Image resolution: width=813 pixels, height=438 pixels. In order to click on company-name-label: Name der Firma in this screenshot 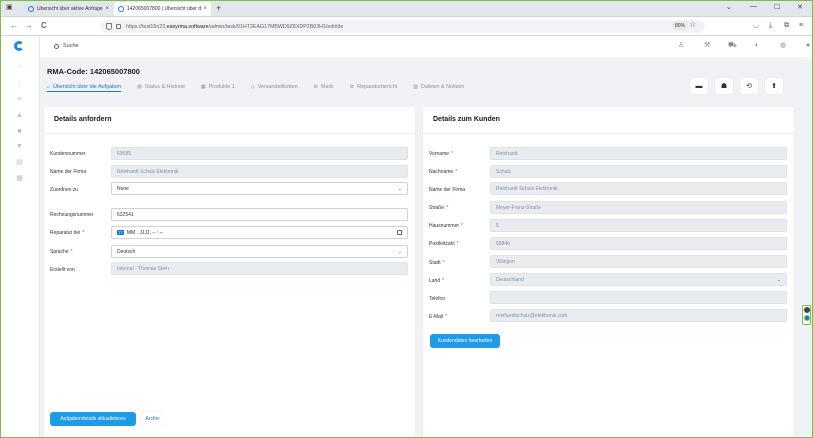, I will do `click(68, 172)`.